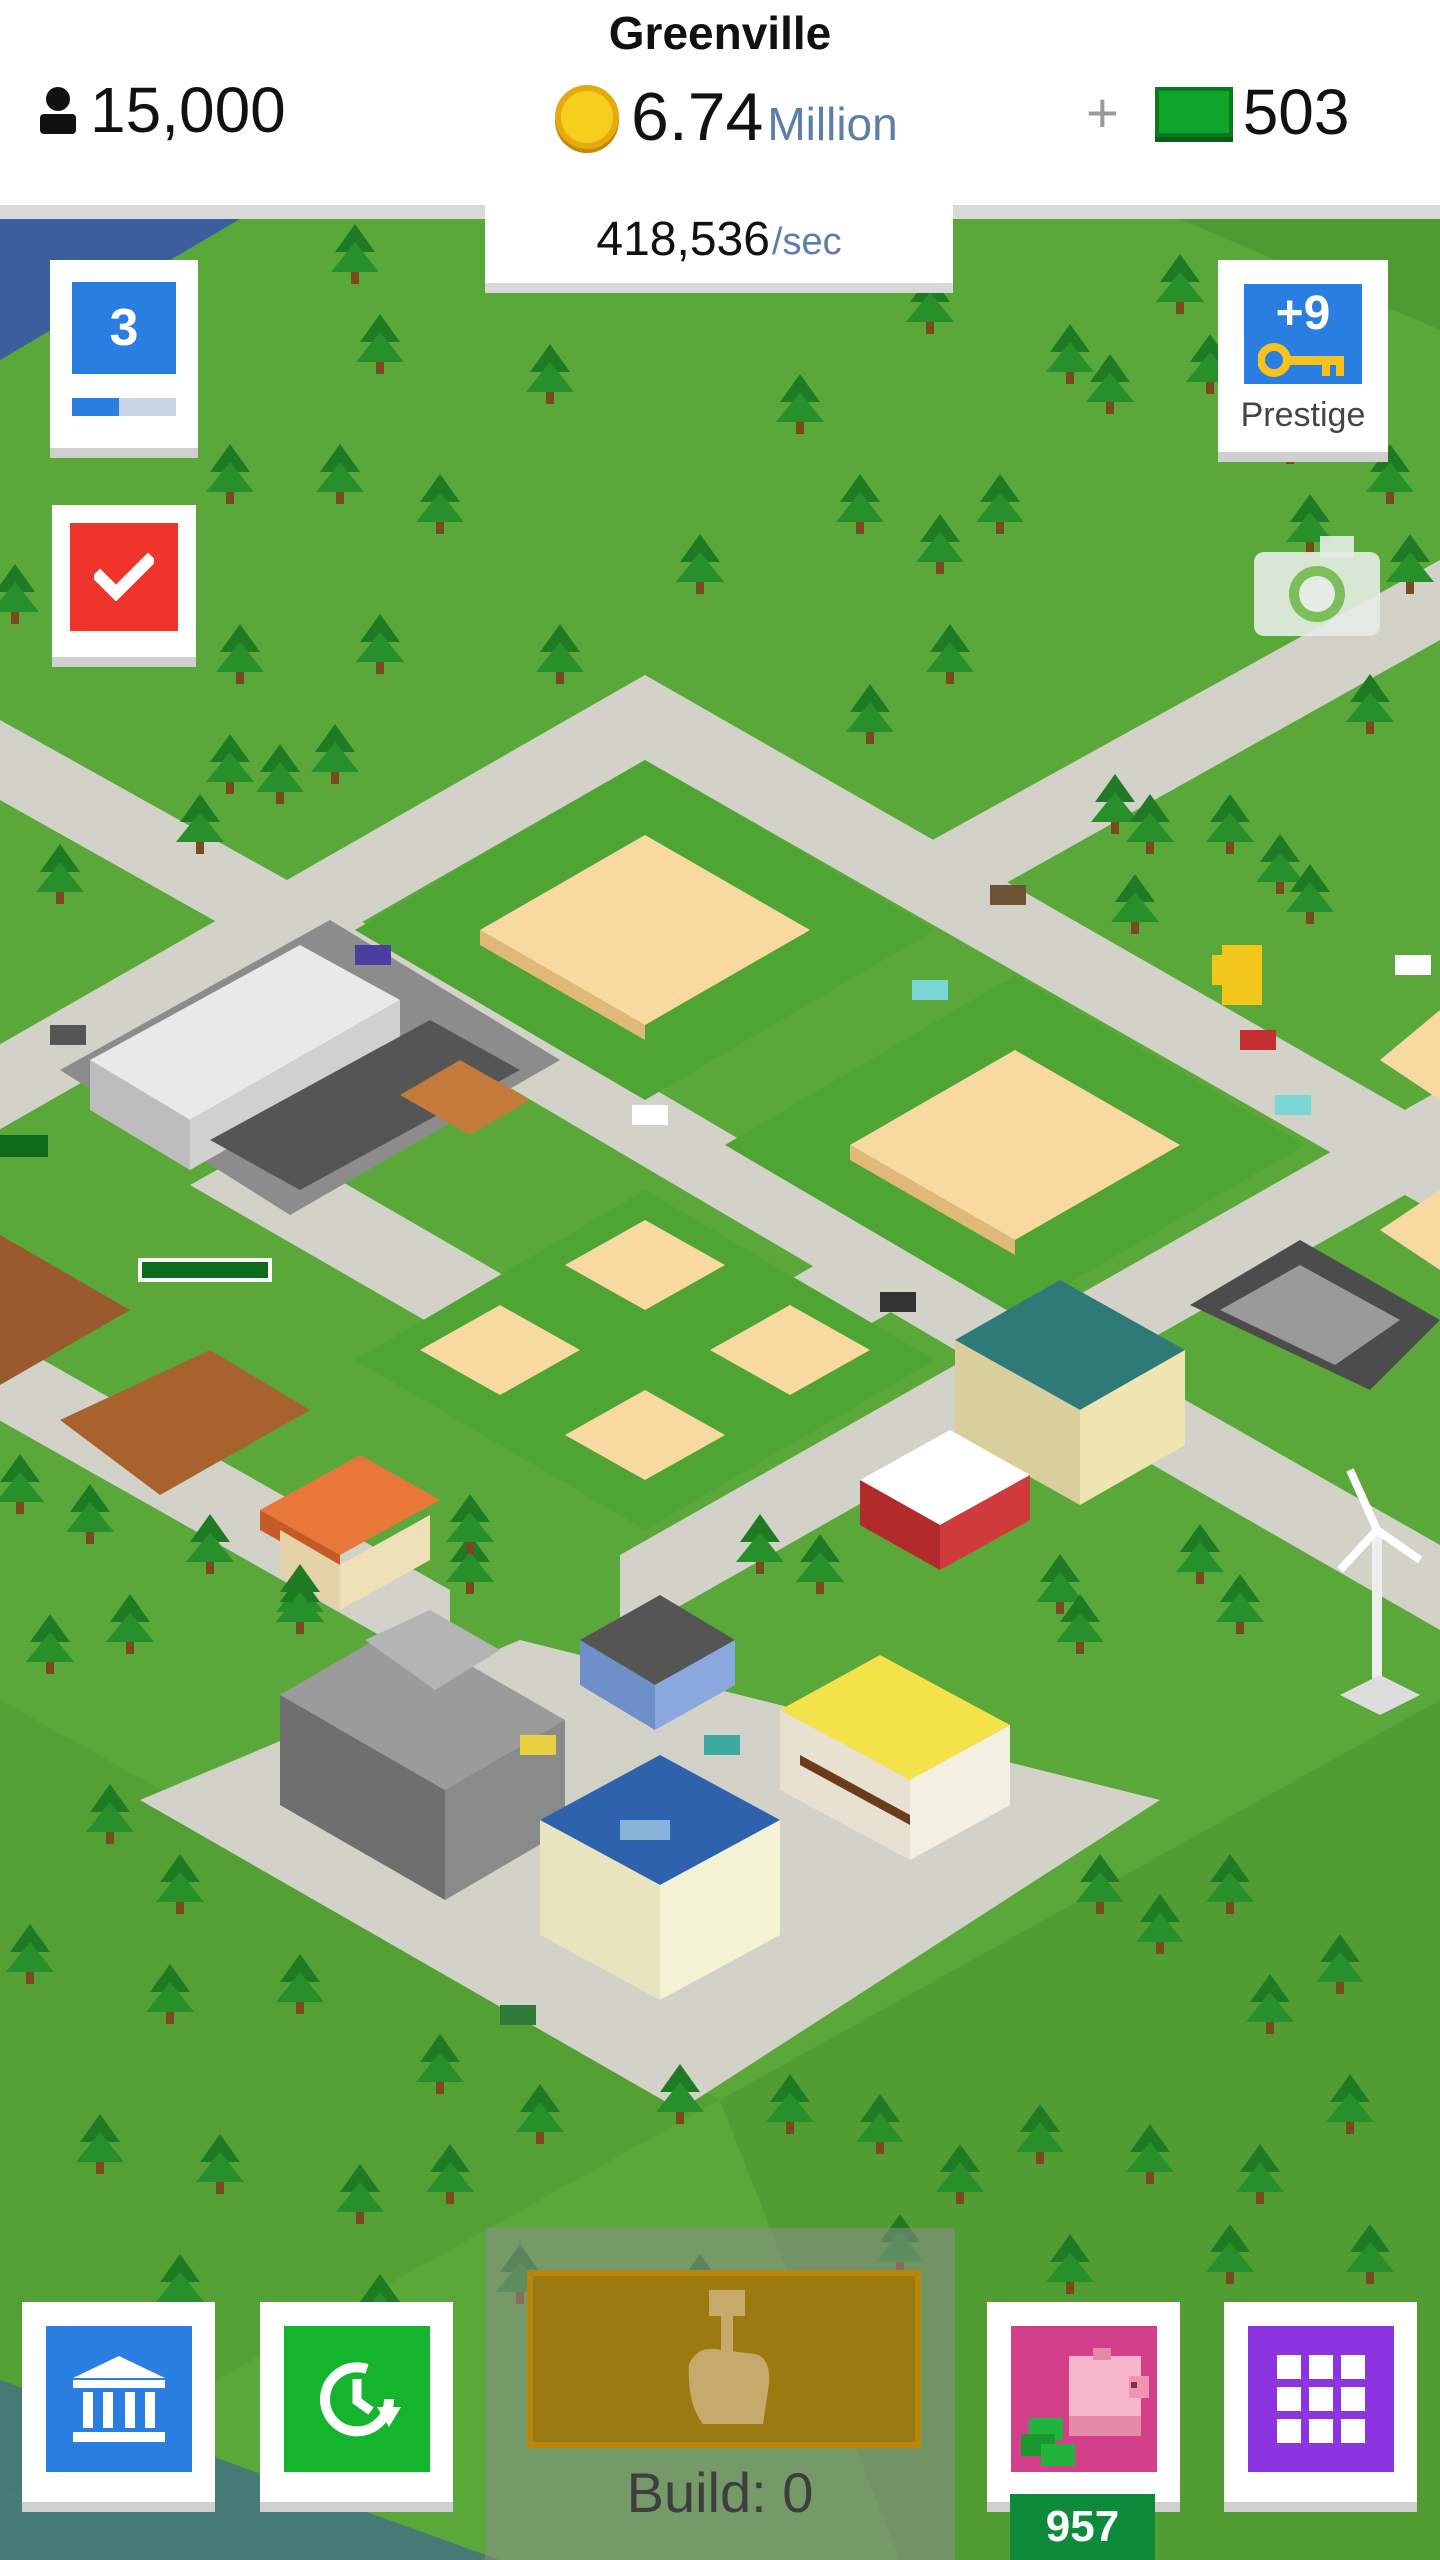  What do you see at coordinates (587, 117) in the screenshot?
I see `gold-coin-icon` at bounding box center [587, 117].